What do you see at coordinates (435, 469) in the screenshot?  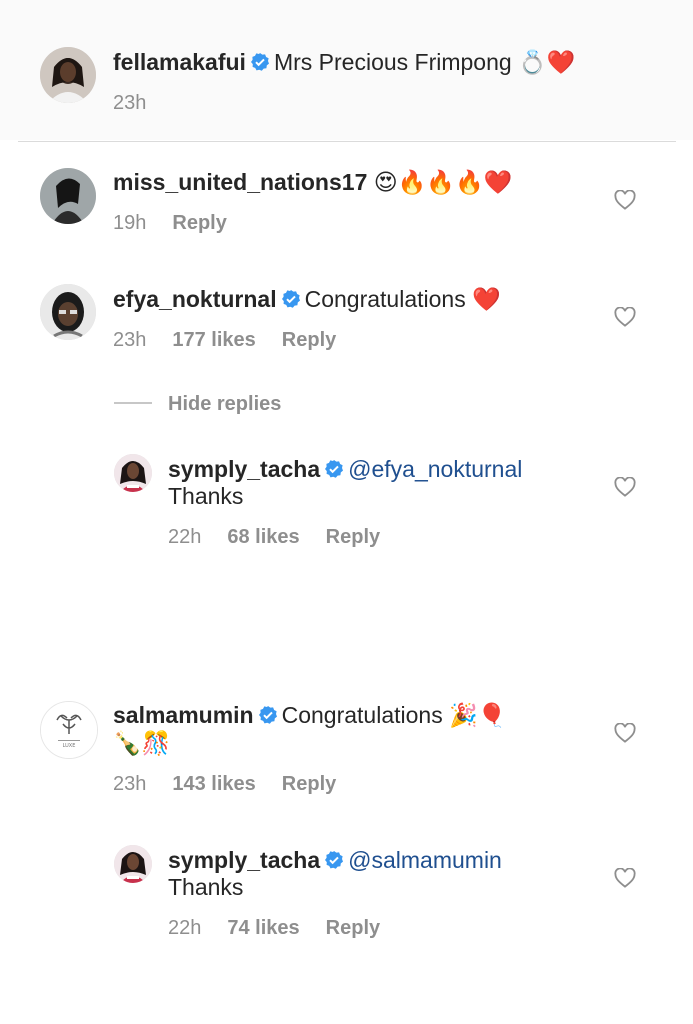 I see `reply-mention: @efya_nokturnal` at bounding box center [435, 469].